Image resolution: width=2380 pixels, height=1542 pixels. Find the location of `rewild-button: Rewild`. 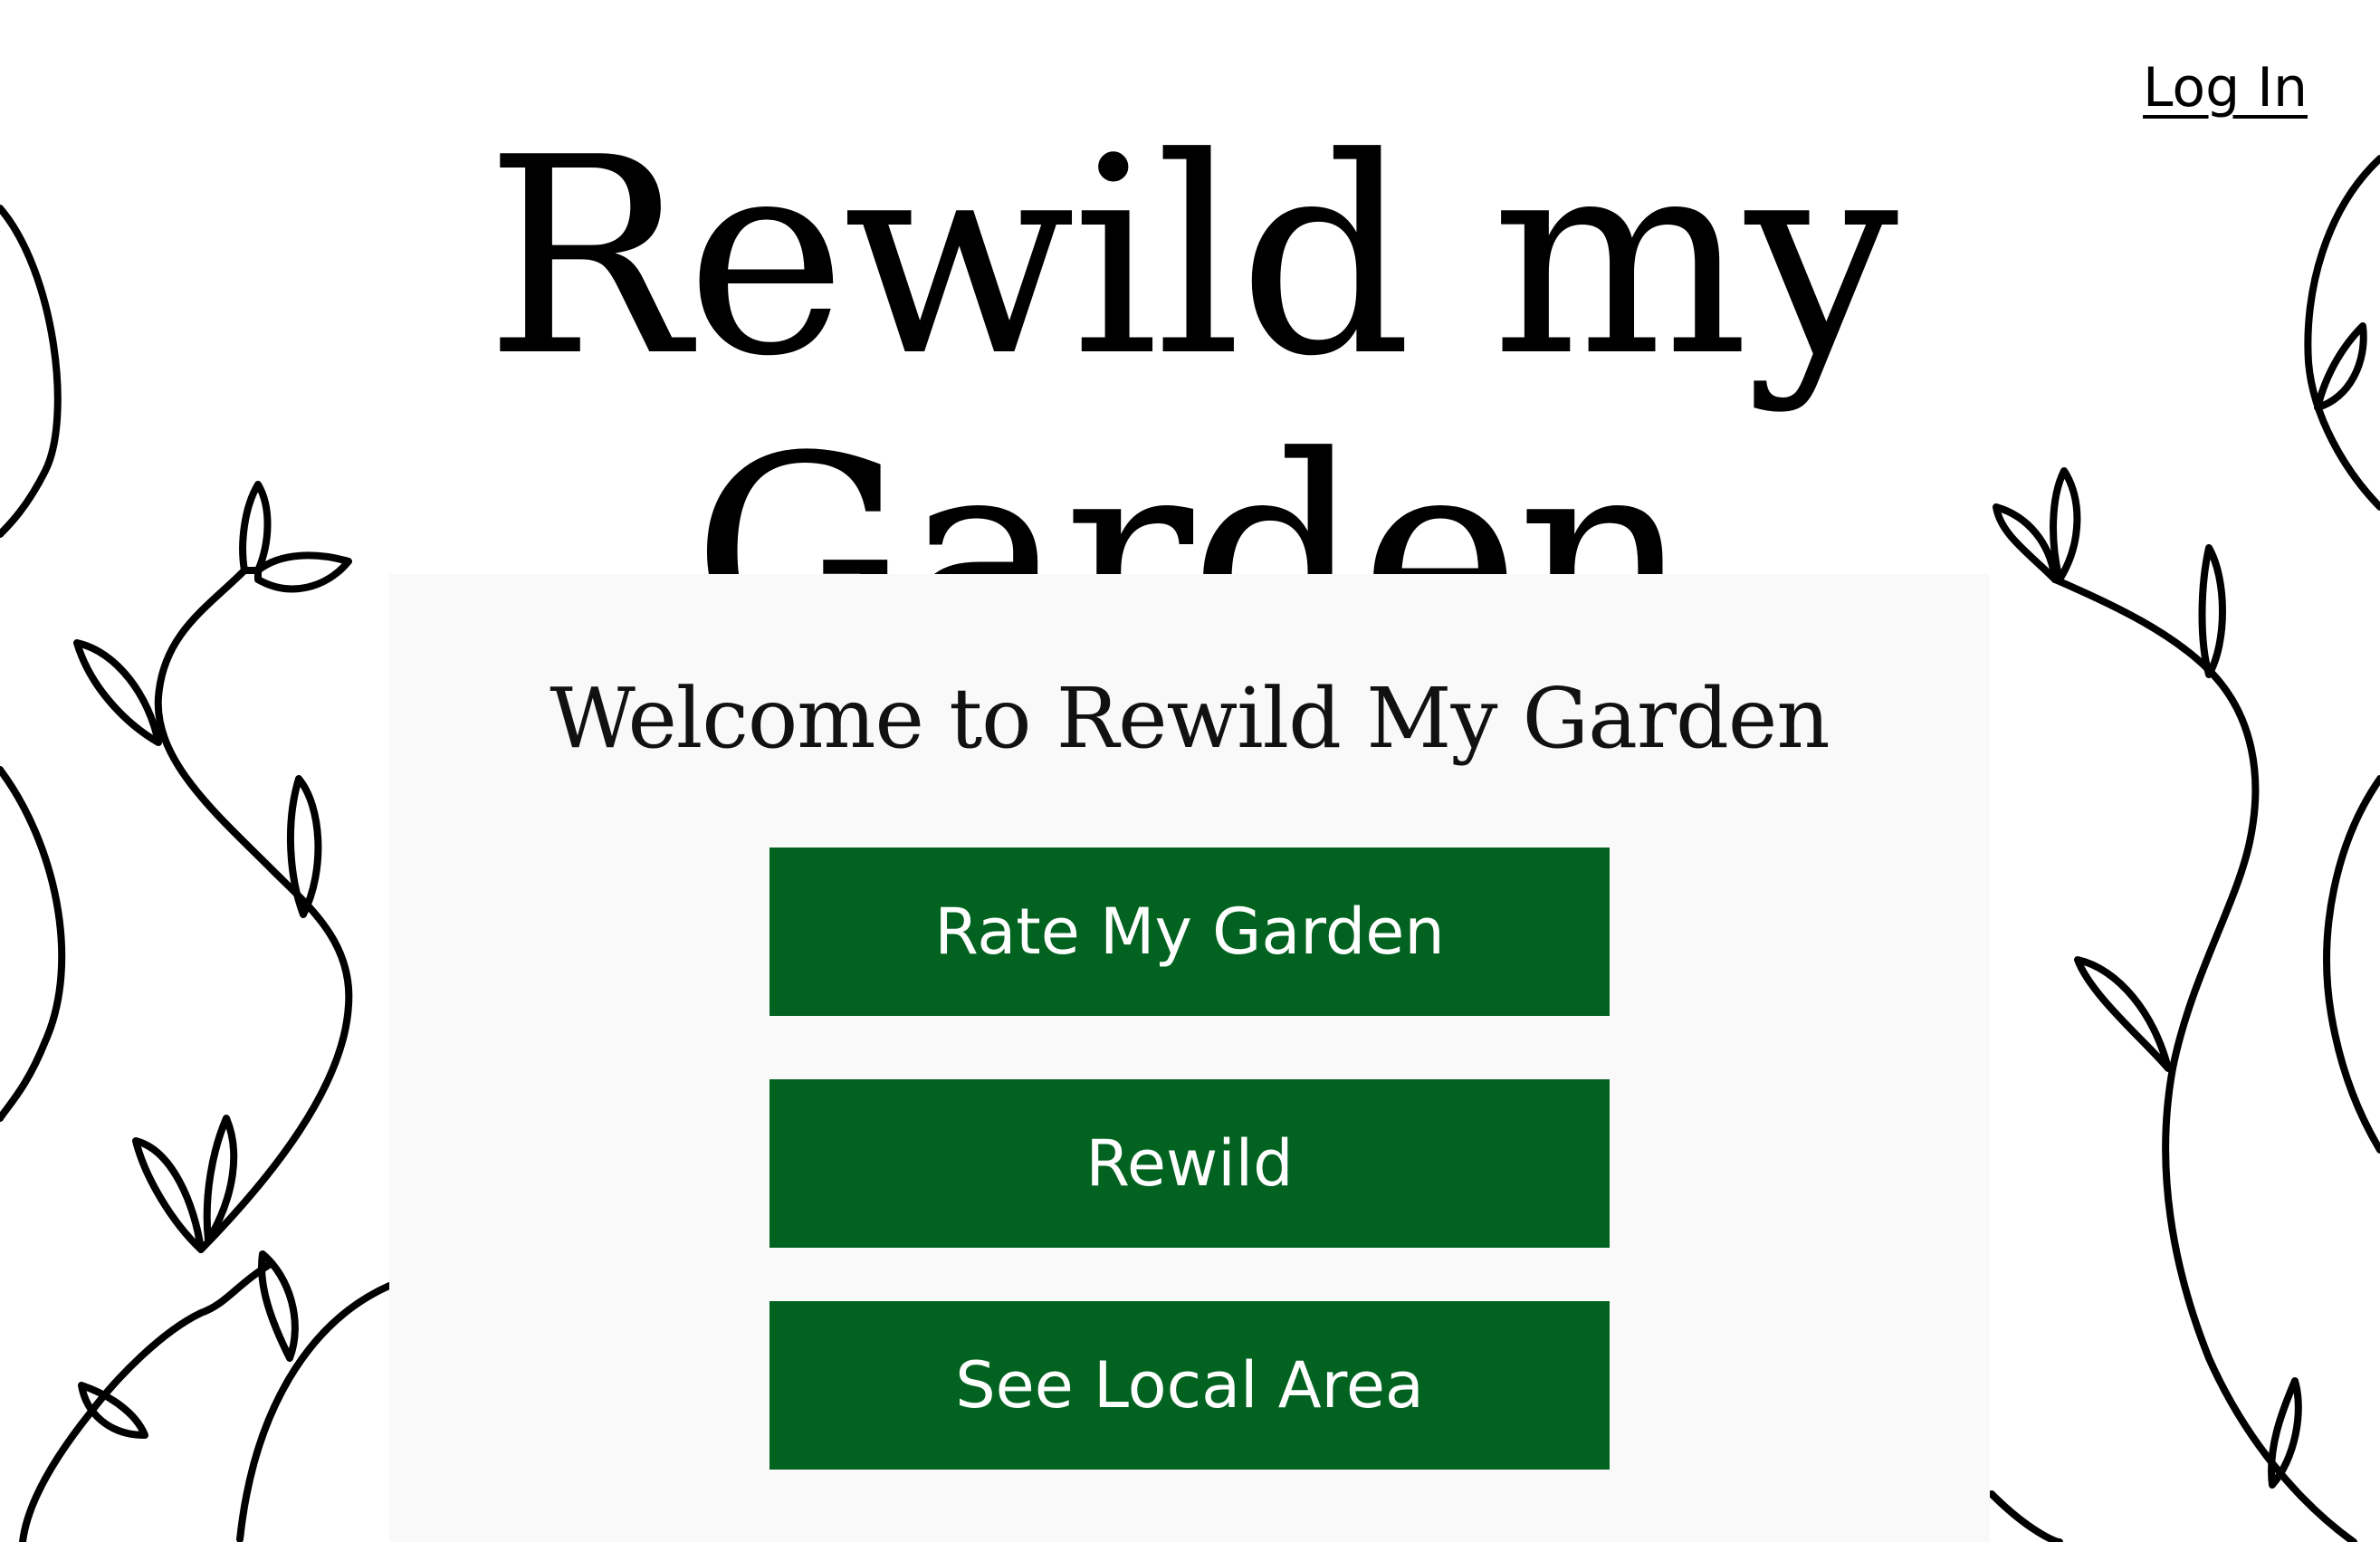

rewild-button: Rewild is located at coordinates (1189, 1163).